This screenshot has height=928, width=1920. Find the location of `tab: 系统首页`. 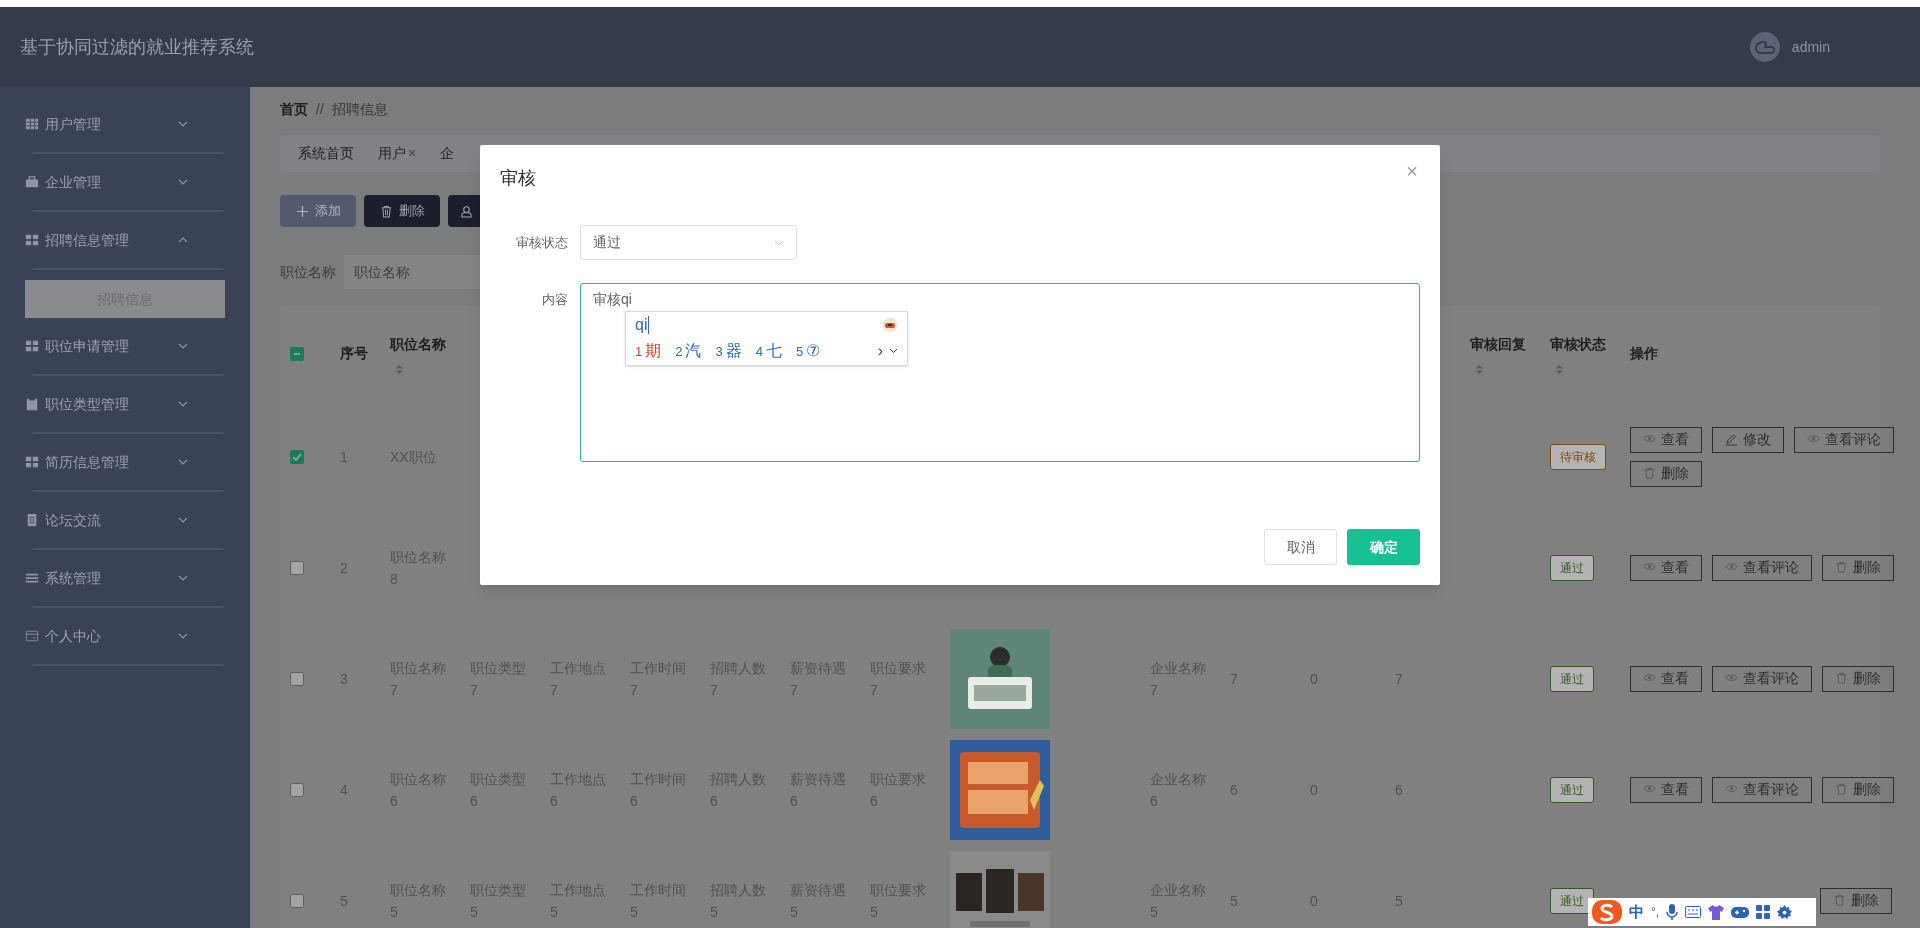

tab: 系统首页 is located at coordinates (326, 153).